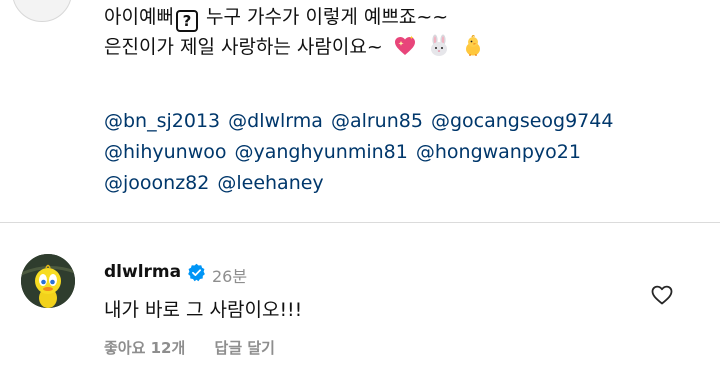 The image size is (720, 386). Describe the element at coordinates (324, 17) in the screenshot. I see `caption-text: 누구 가수가 이렇게 예쁘죠~~` at that location.